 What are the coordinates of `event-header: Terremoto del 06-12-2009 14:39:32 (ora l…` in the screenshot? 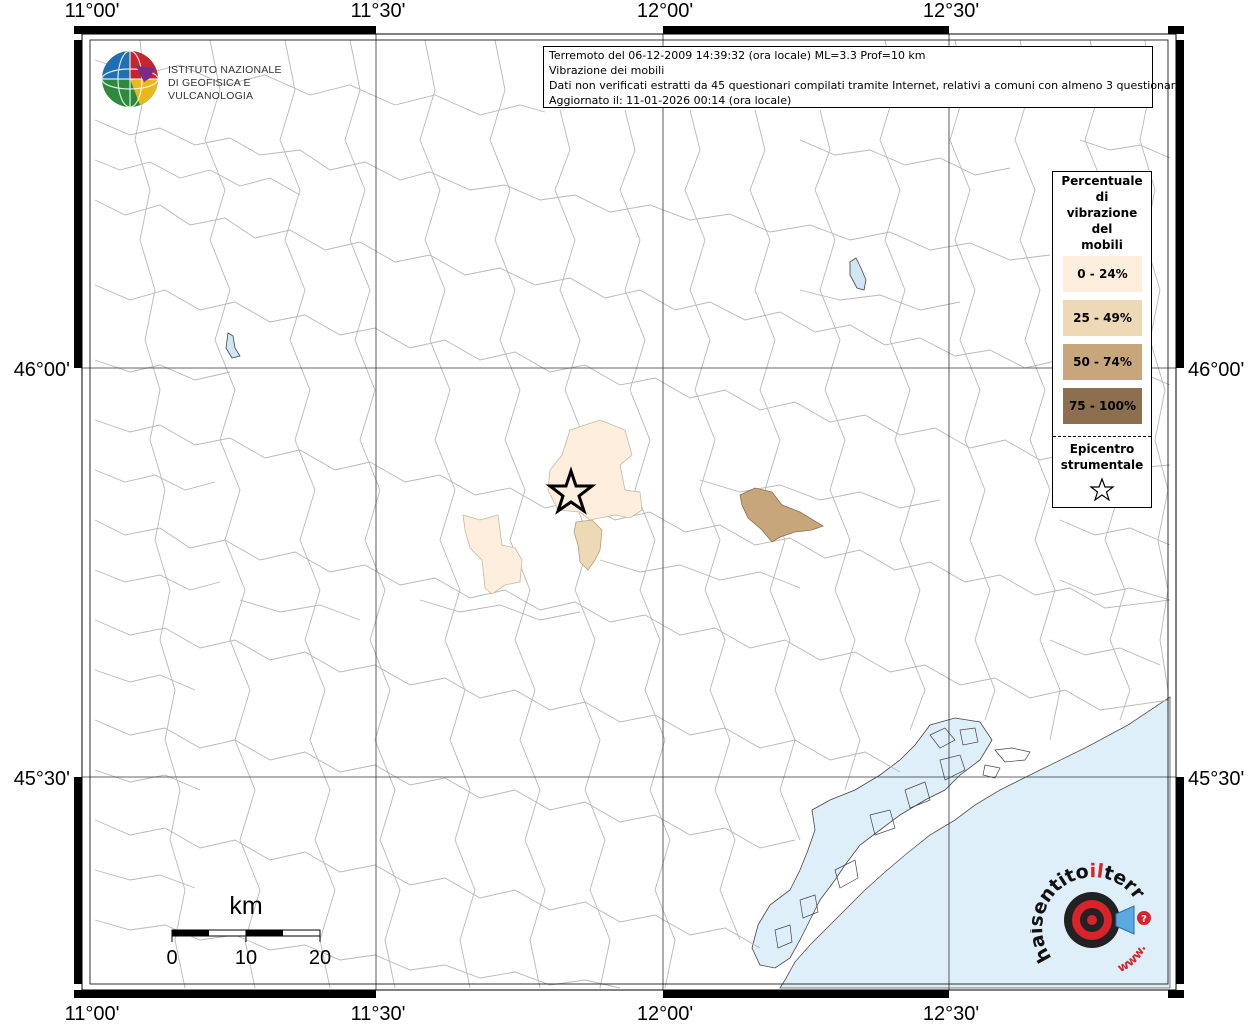 It's located at (737, 55).